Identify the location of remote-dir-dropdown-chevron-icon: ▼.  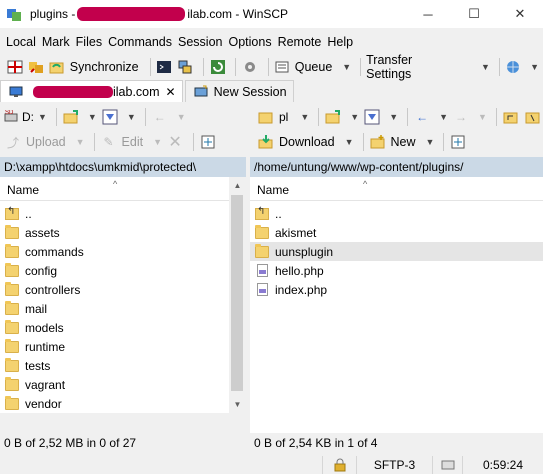
(304, 117).